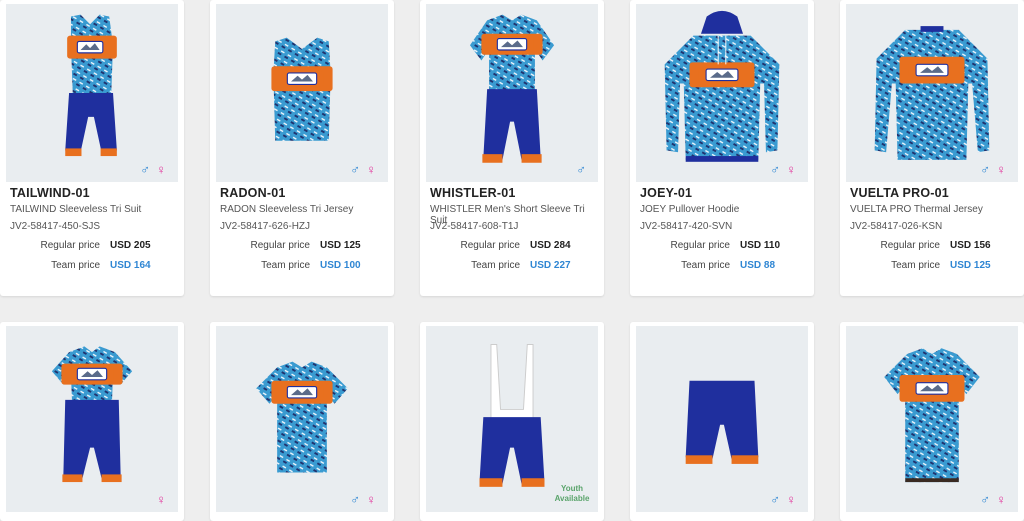  What do you see at coordinates (572, 493) in the screenshot?
I see `youth-available-badge: Youth Available` at bounding box center [572, 493].